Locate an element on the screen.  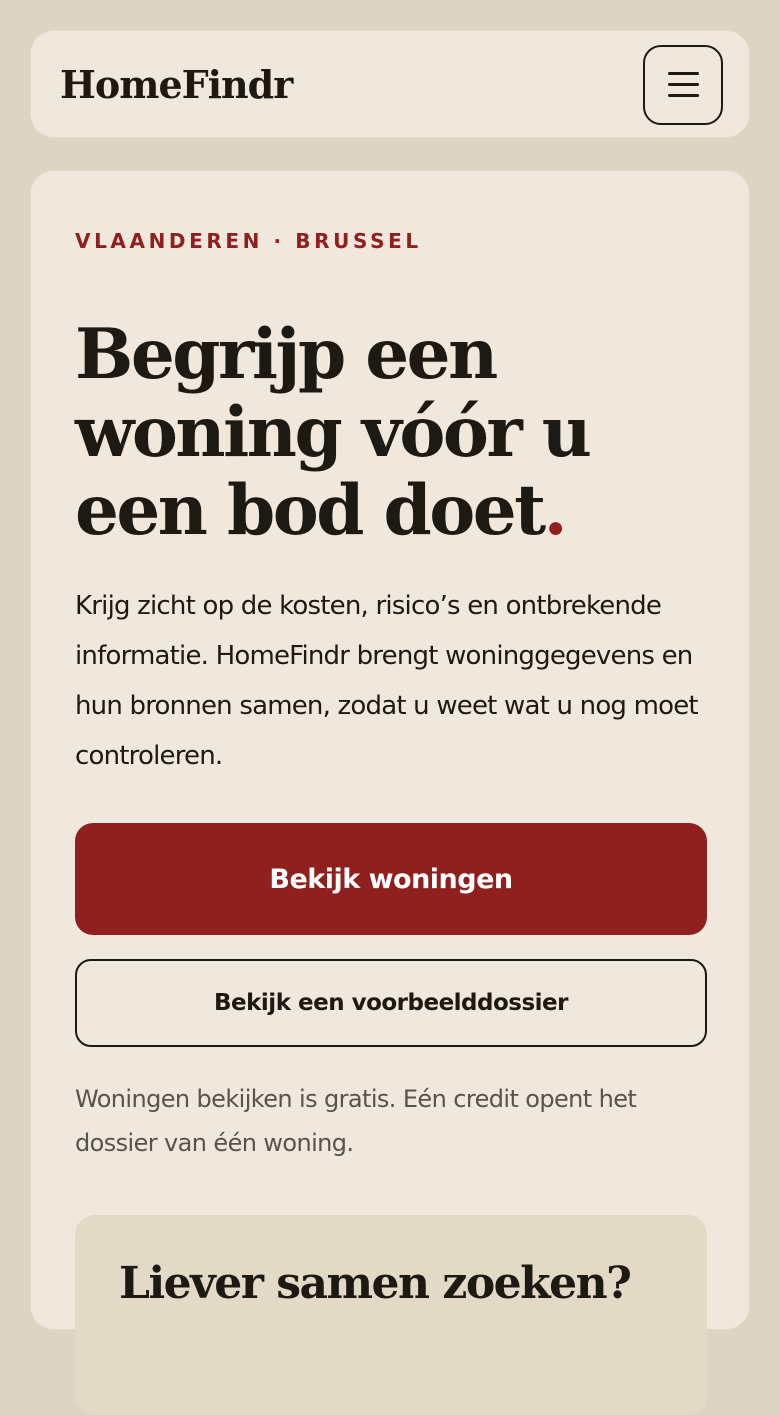
menu-button is located at coordinates (683, 85).